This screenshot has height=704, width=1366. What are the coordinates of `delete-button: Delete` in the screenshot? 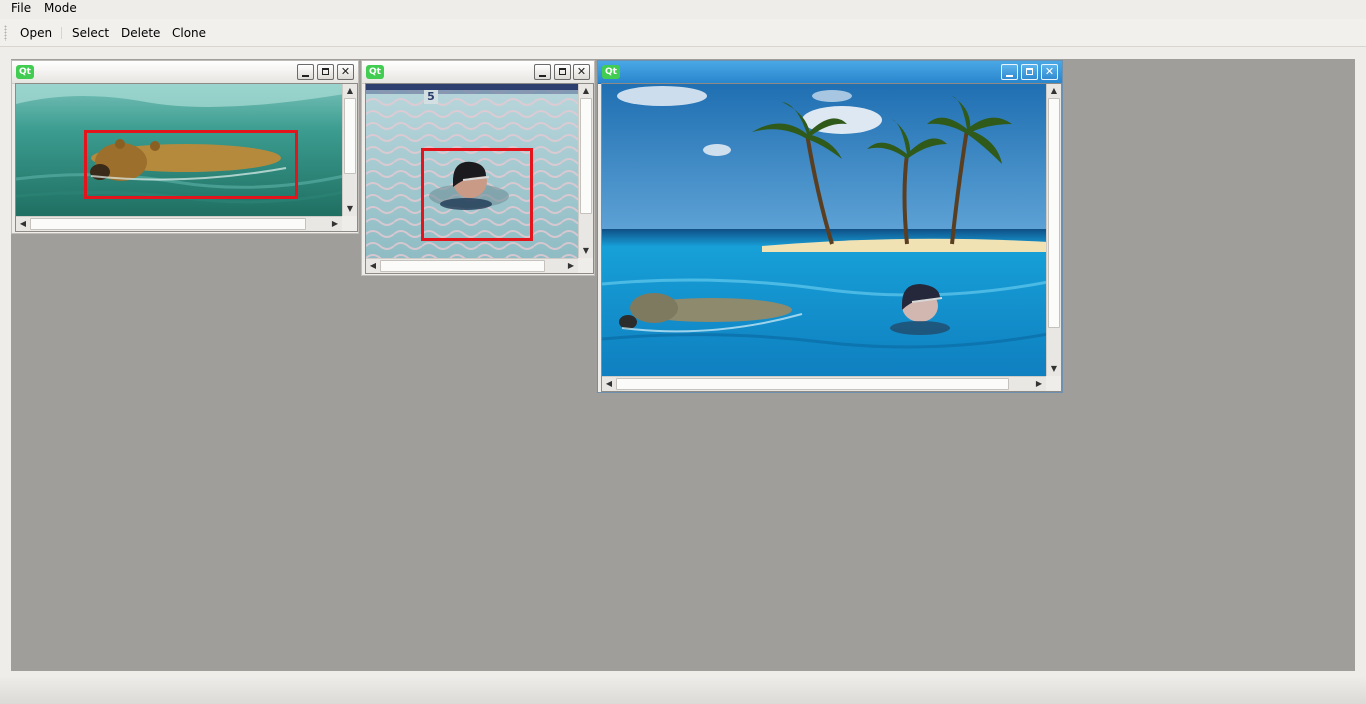 It's located at (140, 33).